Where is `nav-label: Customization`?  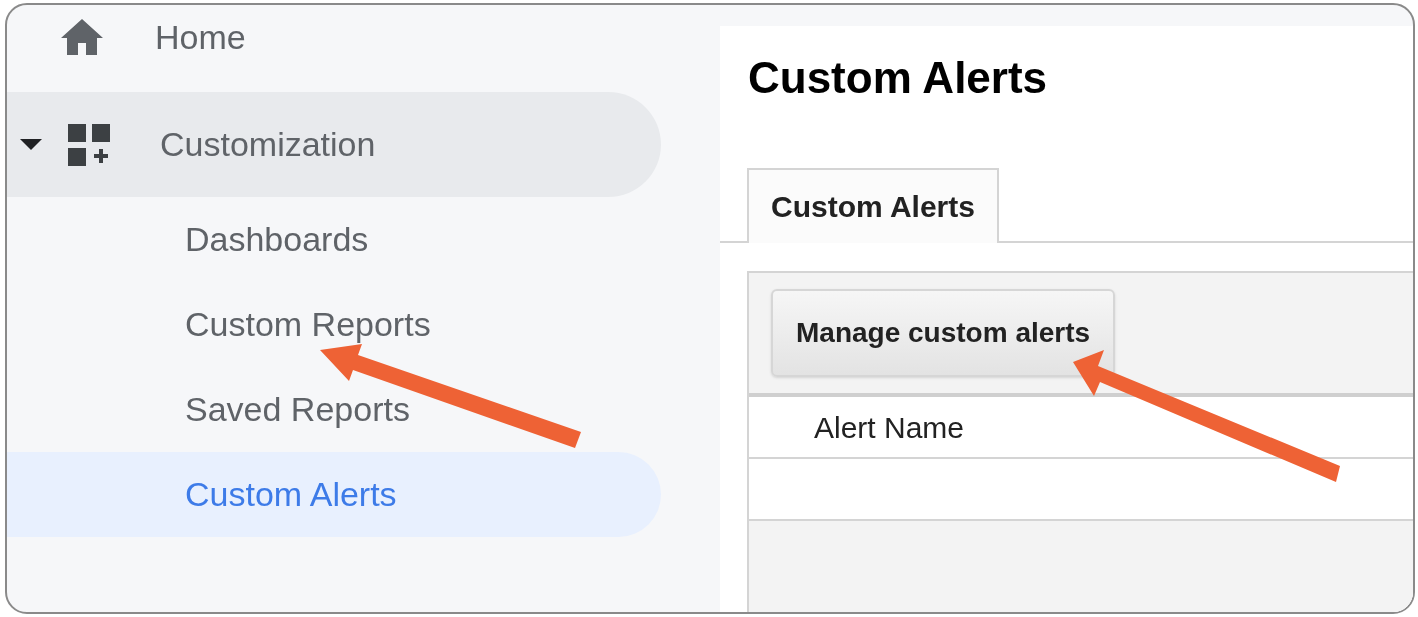
nav-label: Customization is located at coordinates (268, 144).